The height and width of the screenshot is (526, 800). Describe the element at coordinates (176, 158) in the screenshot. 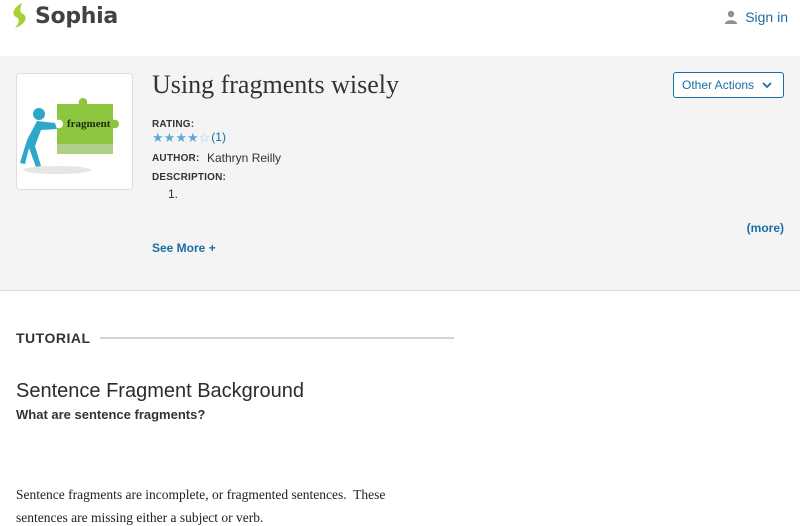

I see `author-label: AUTHOR:` at that location.